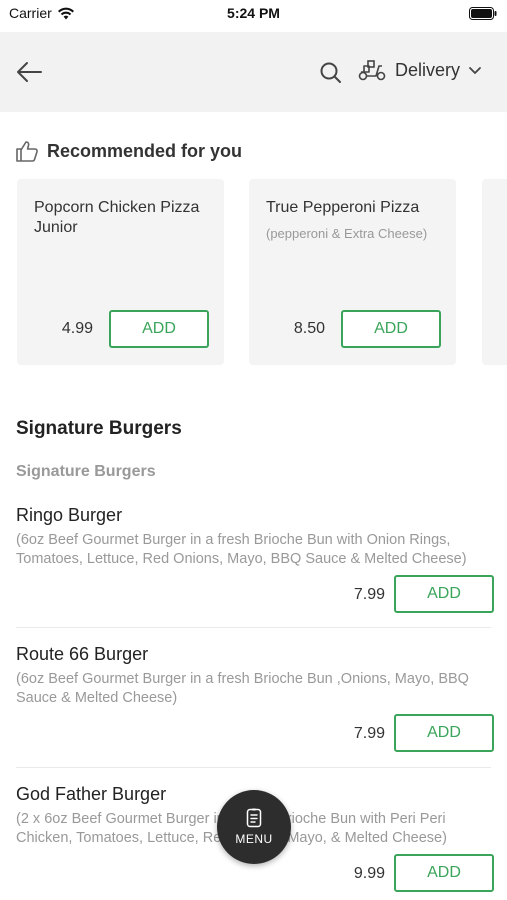 The image size is (507, 900). I want to click on card-item-name: Popcorn Chicken Pizza Junior, so click(117, 217).